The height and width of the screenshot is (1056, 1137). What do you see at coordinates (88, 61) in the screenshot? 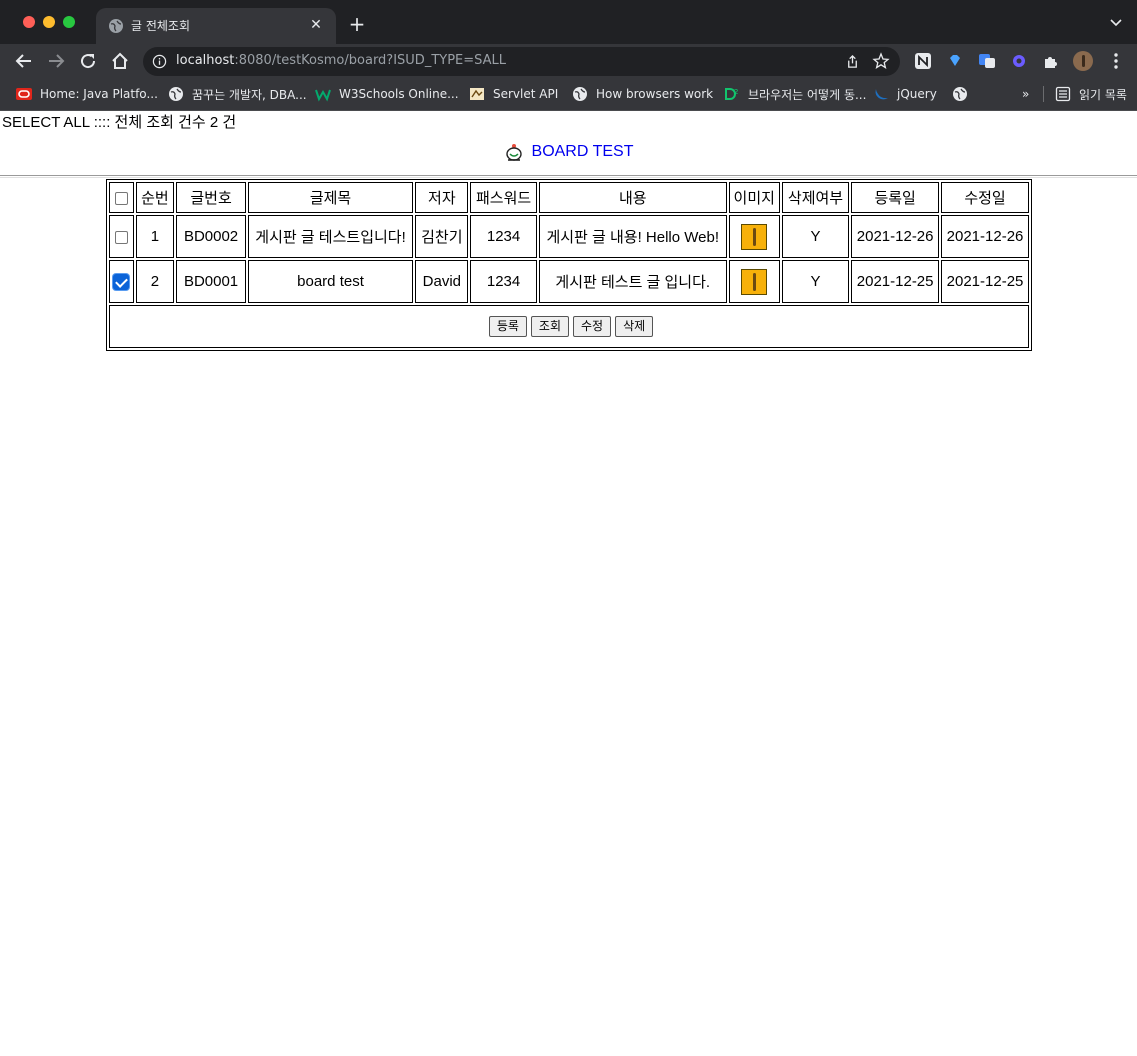
I see `reload-icon` at bounding box center [88, 61].